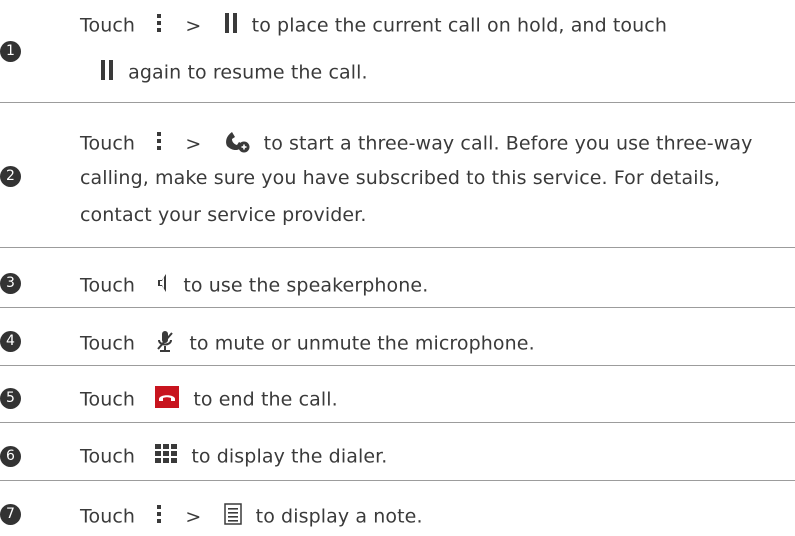 The height and width of the screenshot is (536, 795). I want to click on step-1-line-2: again to resume the call., so click(234, 73).